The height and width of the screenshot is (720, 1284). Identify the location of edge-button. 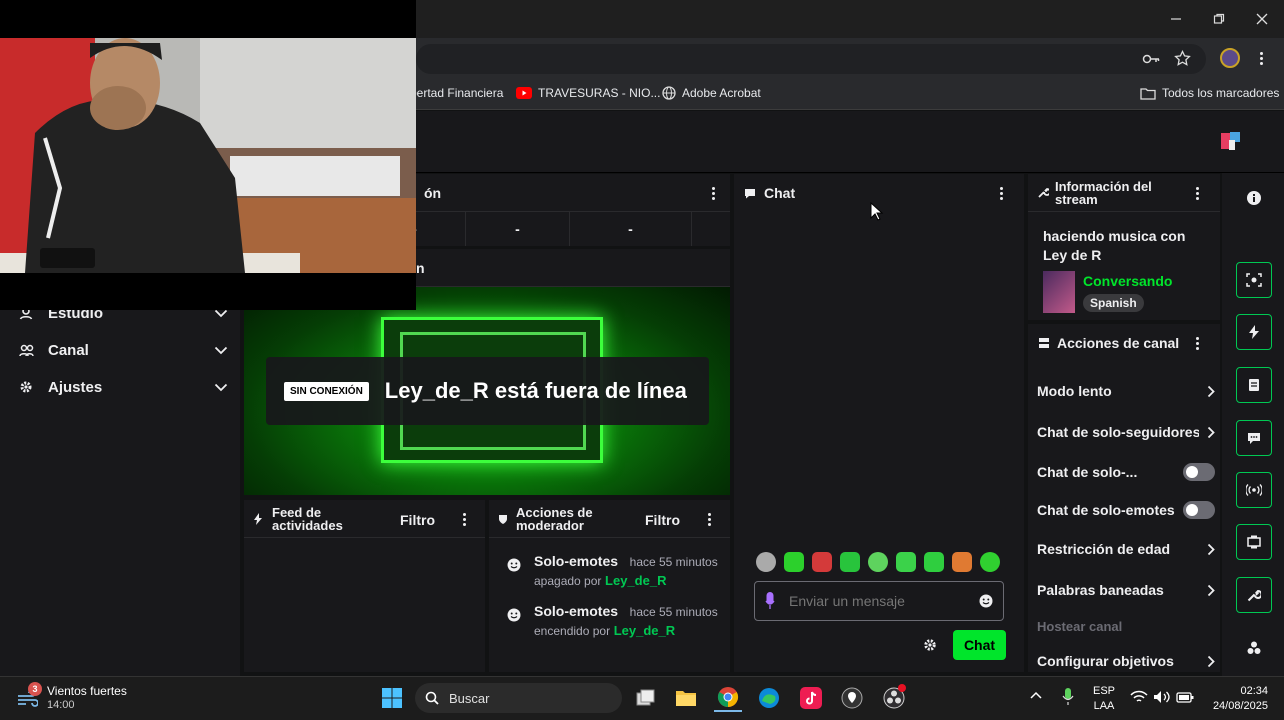
(769, 698).